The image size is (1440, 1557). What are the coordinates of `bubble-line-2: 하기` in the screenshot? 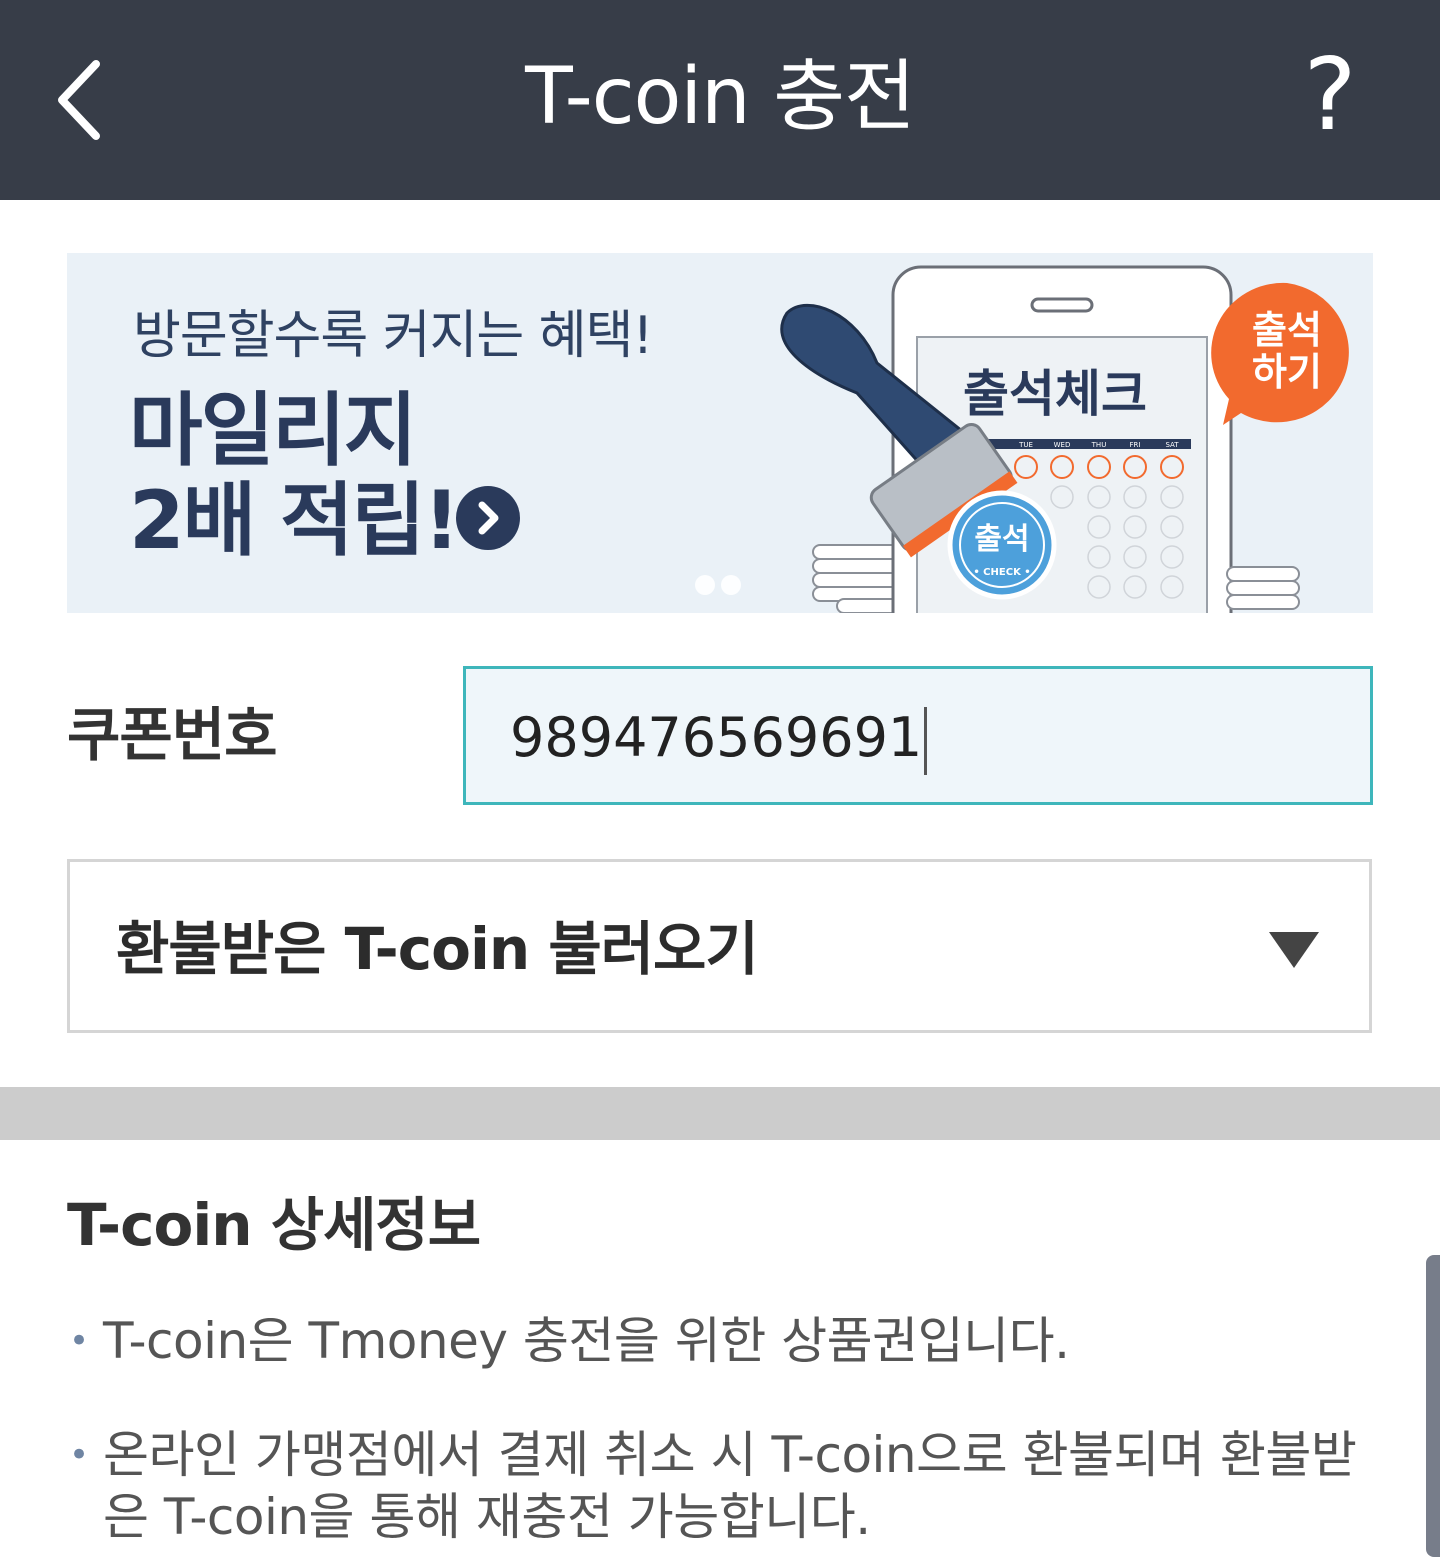 It's located at (1287, 372).